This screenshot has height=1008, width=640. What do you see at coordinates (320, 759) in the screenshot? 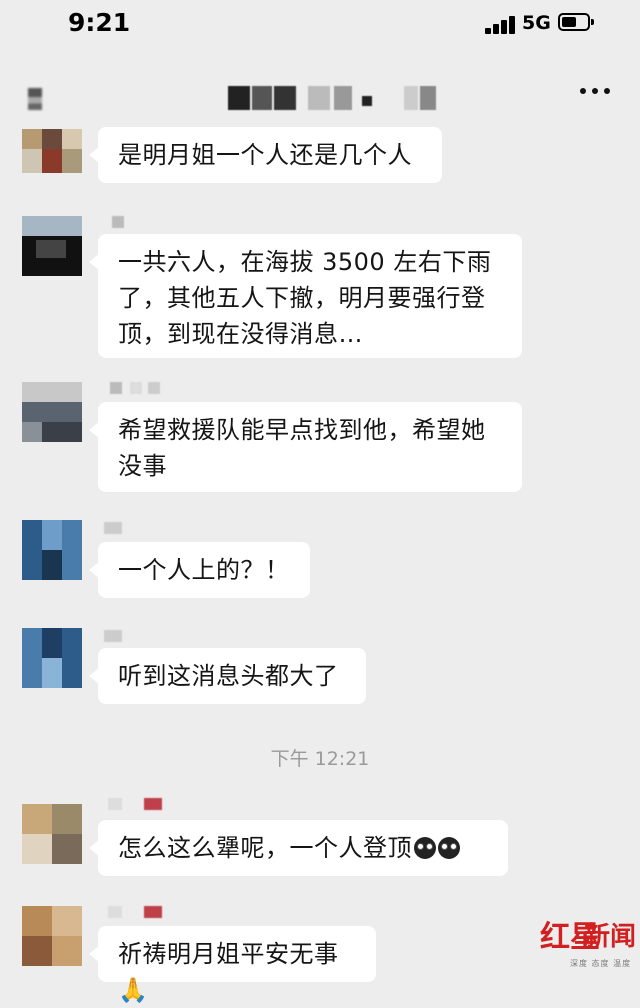
I see `time-divider: 下午 12:21` at bounding box center [320, 759].